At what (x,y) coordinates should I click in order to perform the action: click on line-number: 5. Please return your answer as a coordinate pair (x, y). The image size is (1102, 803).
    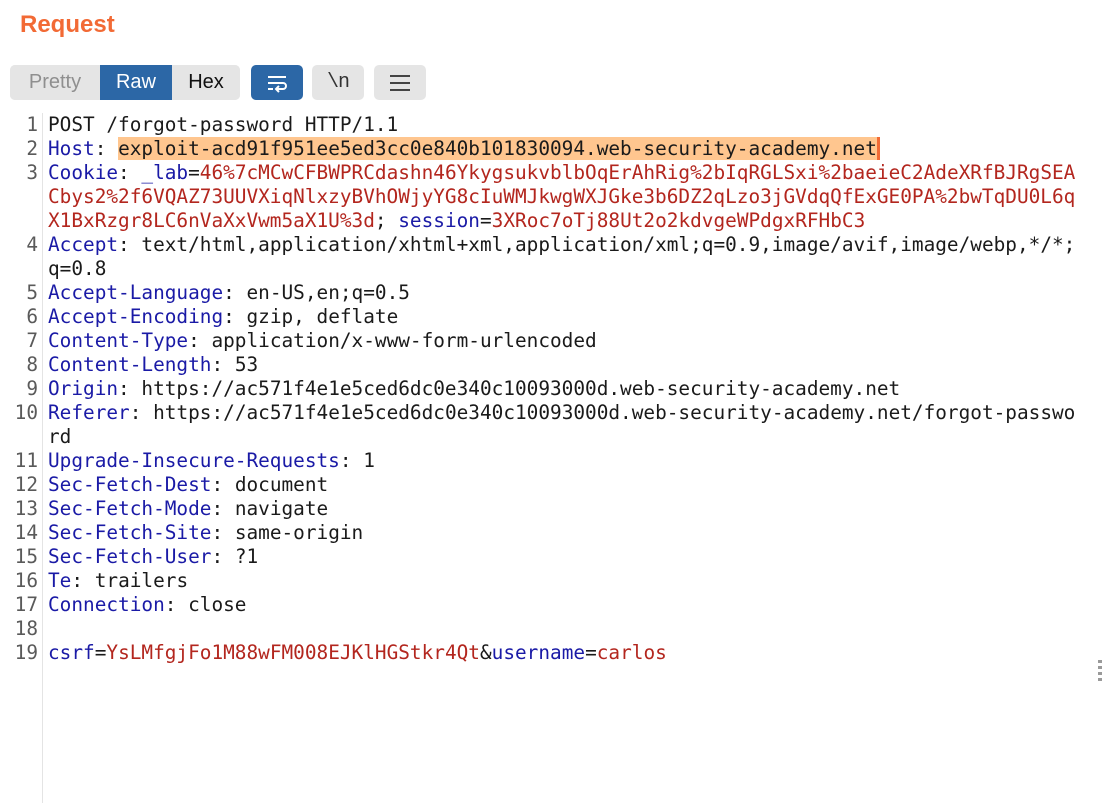
    Looking at the image, I should click on (32, 292).